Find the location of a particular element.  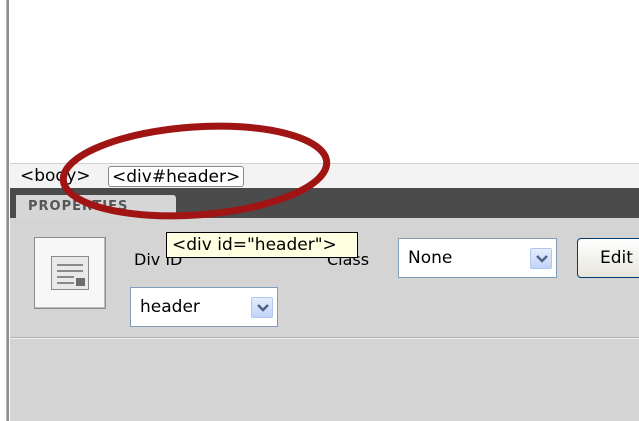

left-border is located at coordinates (7, 210).